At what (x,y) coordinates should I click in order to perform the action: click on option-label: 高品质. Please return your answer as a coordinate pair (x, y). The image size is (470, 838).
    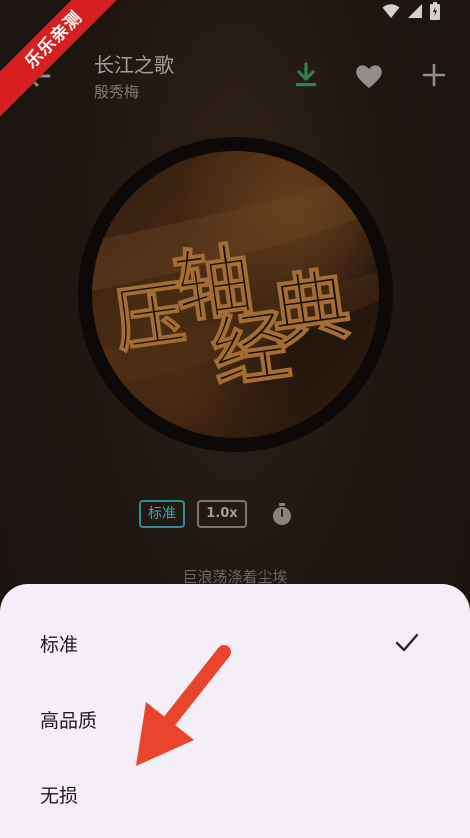
    Looking at the image, I should click on (69, 721).